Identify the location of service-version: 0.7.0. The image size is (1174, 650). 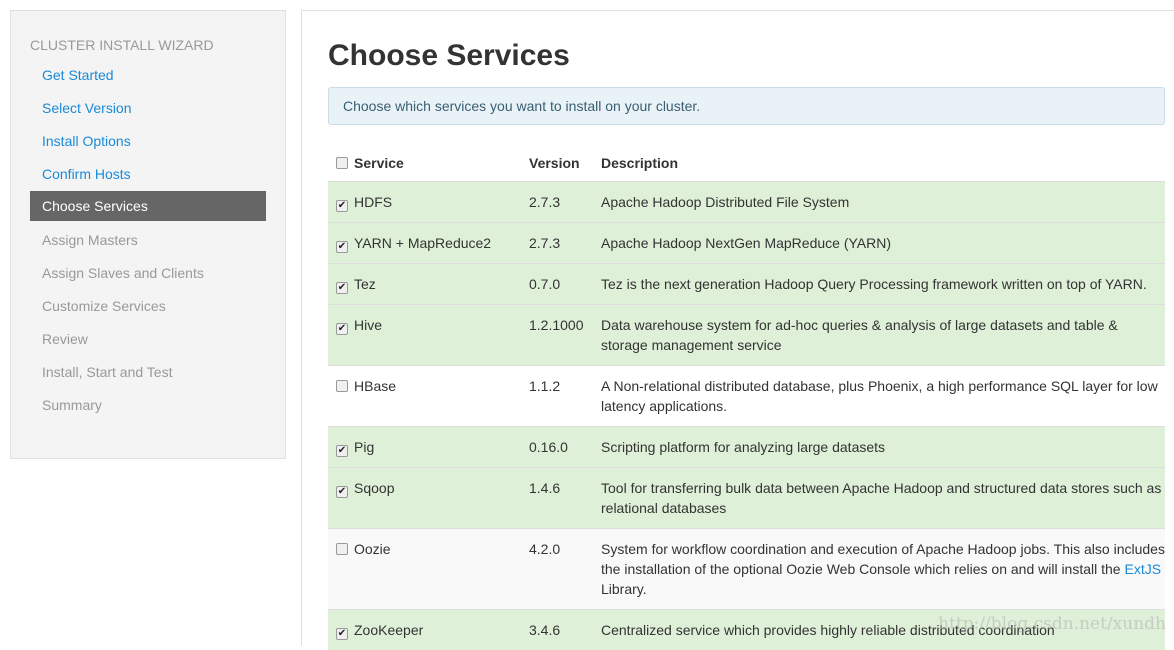
(565, 283).